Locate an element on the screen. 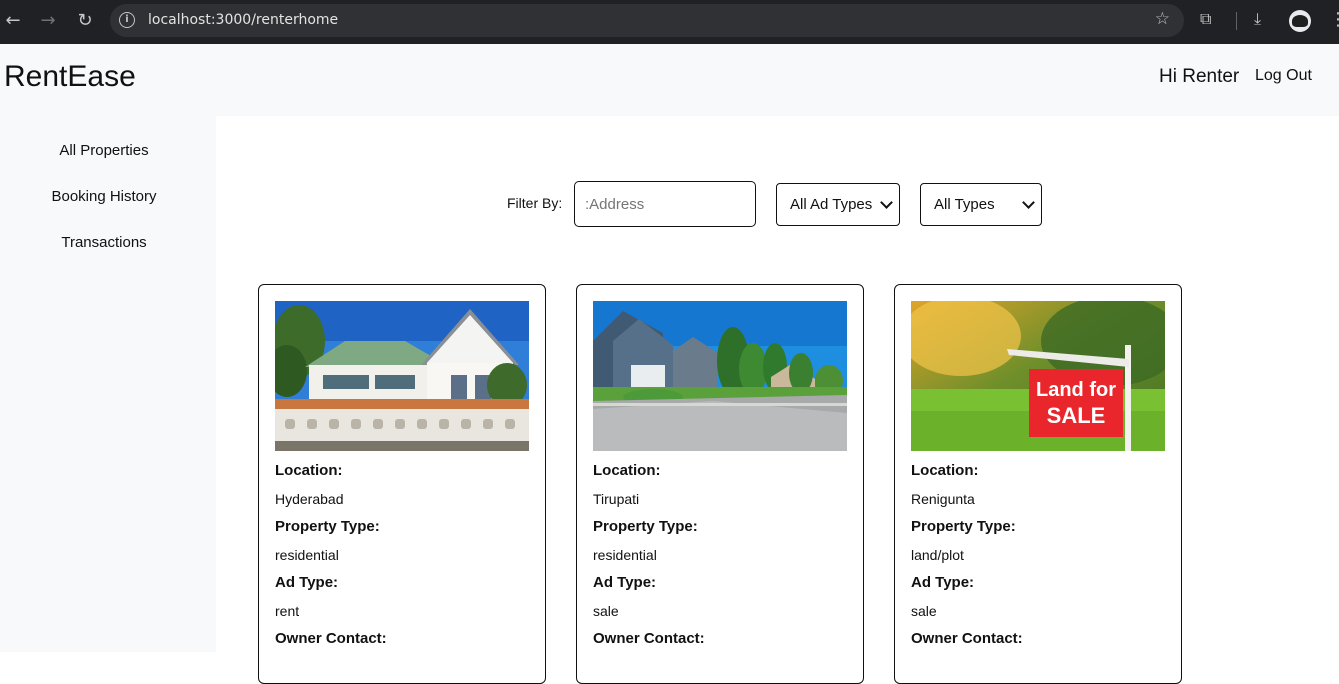 Image resolution: width=1339 pixels, height=684 pixels. ad-type-value: rent is located at coordinates (287, 611).